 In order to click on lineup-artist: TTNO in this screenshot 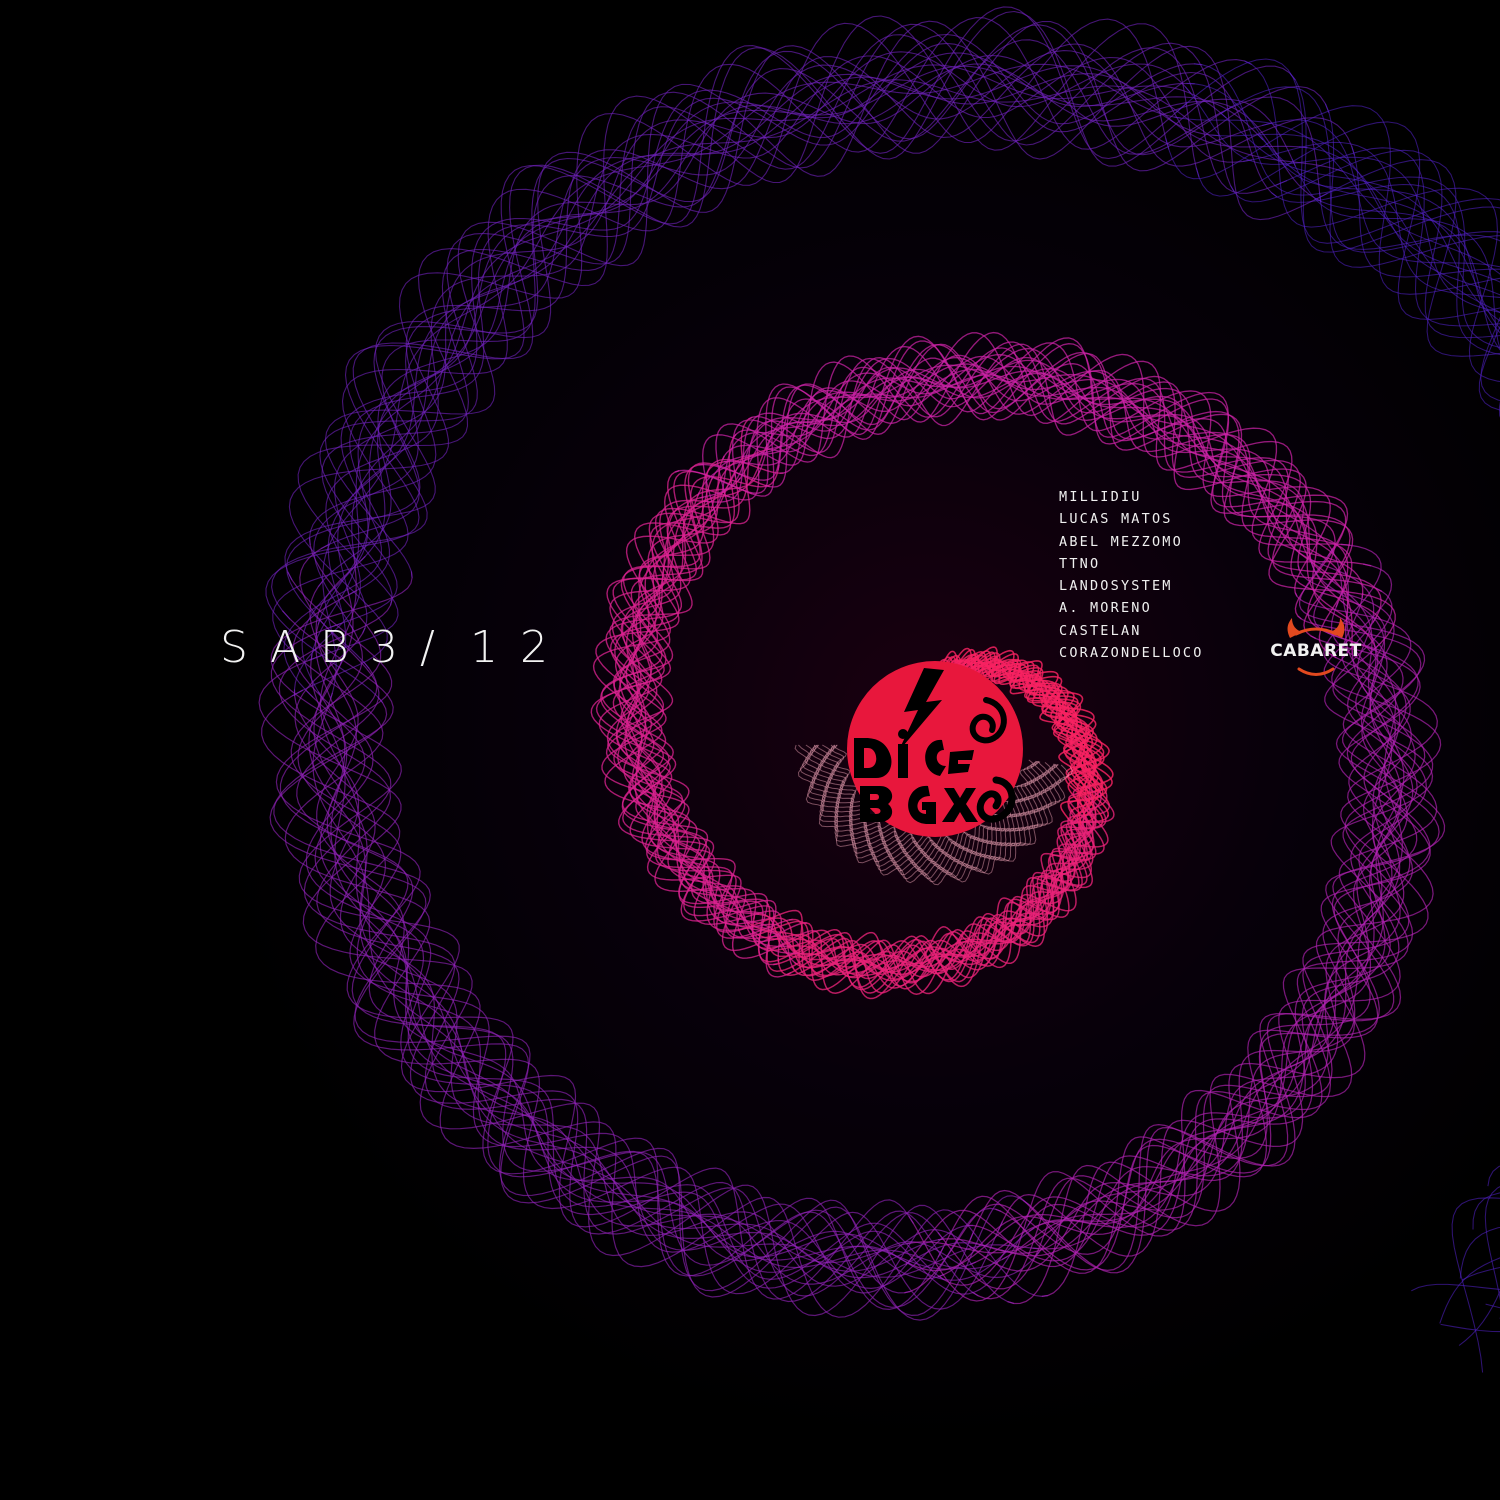, I will do `click(1080, 563)`.